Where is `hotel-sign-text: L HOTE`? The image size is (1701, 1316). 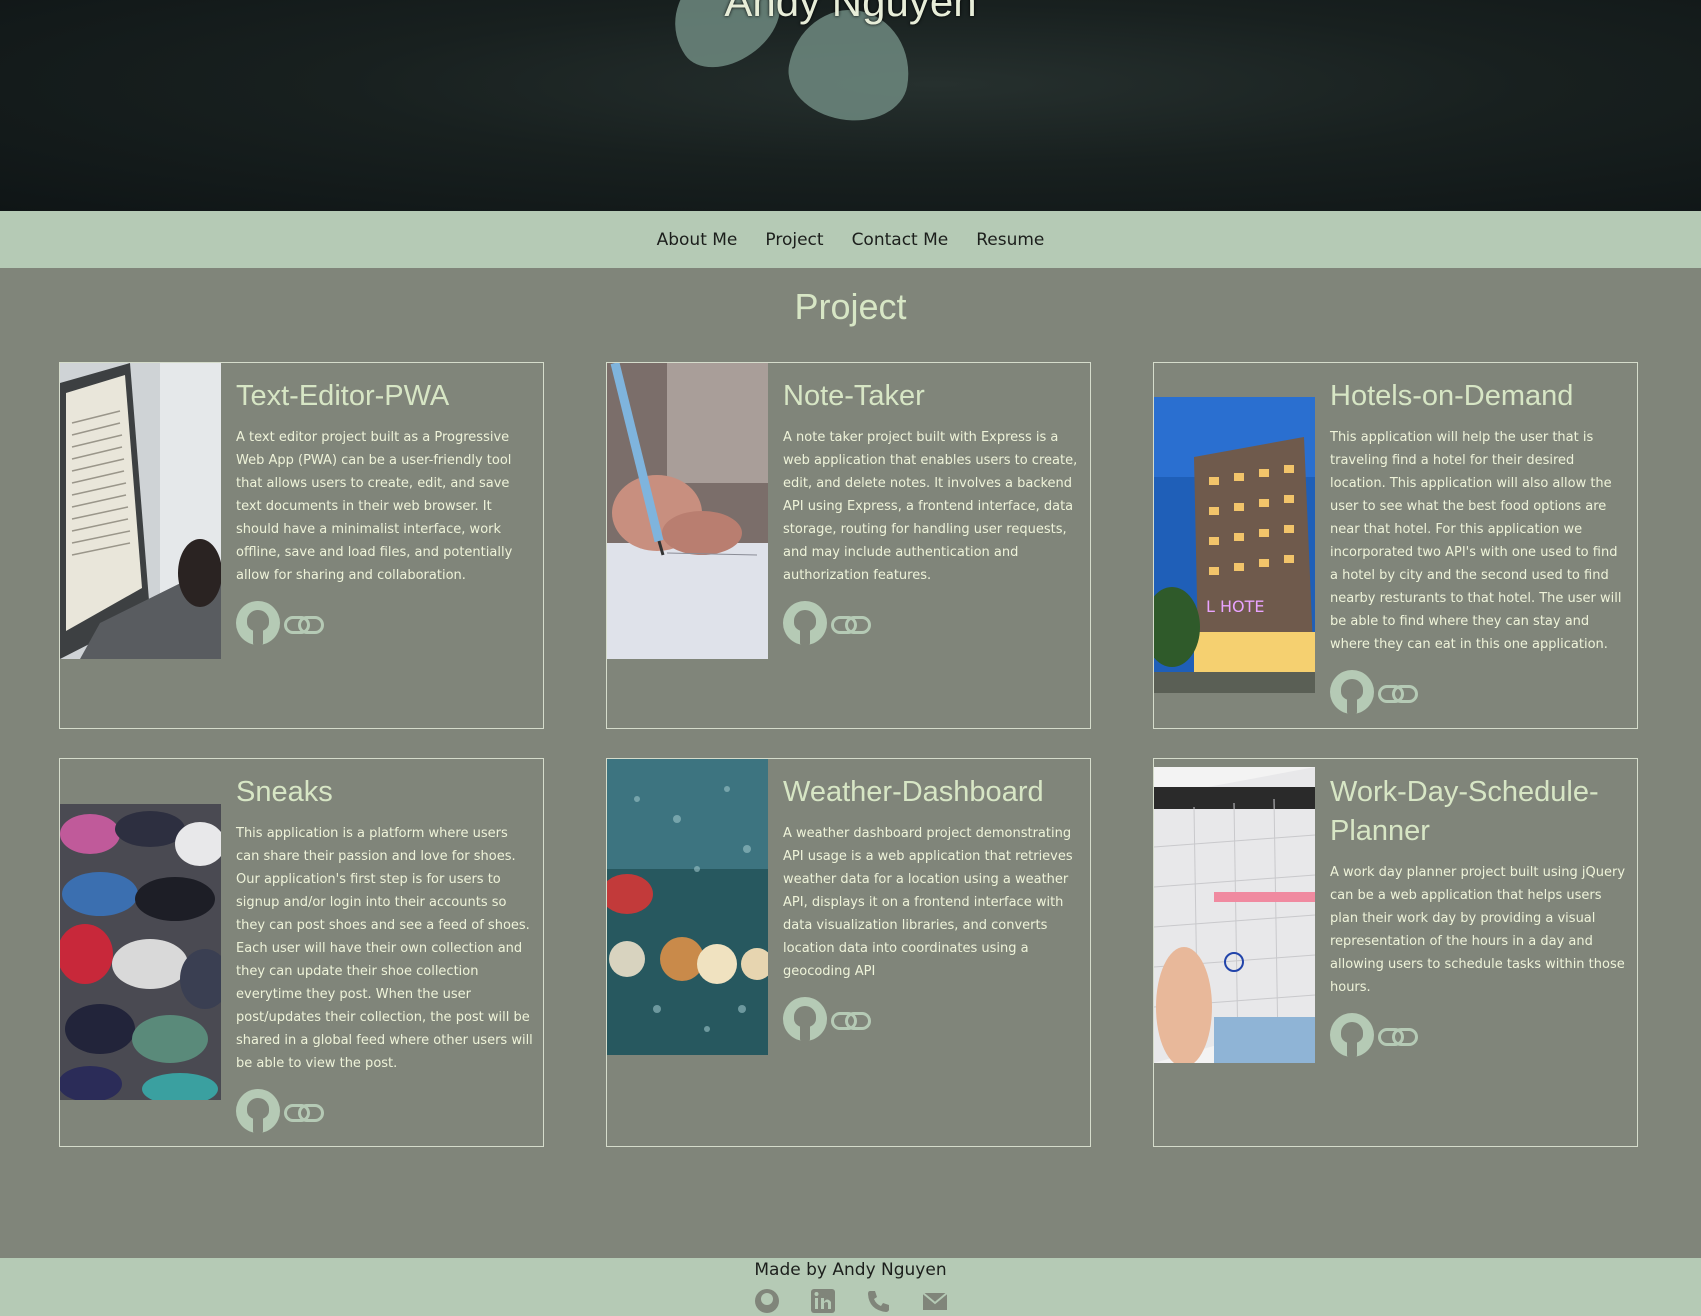
hotel-sign-text: L HOTE is located at coordinates (1235, 606).